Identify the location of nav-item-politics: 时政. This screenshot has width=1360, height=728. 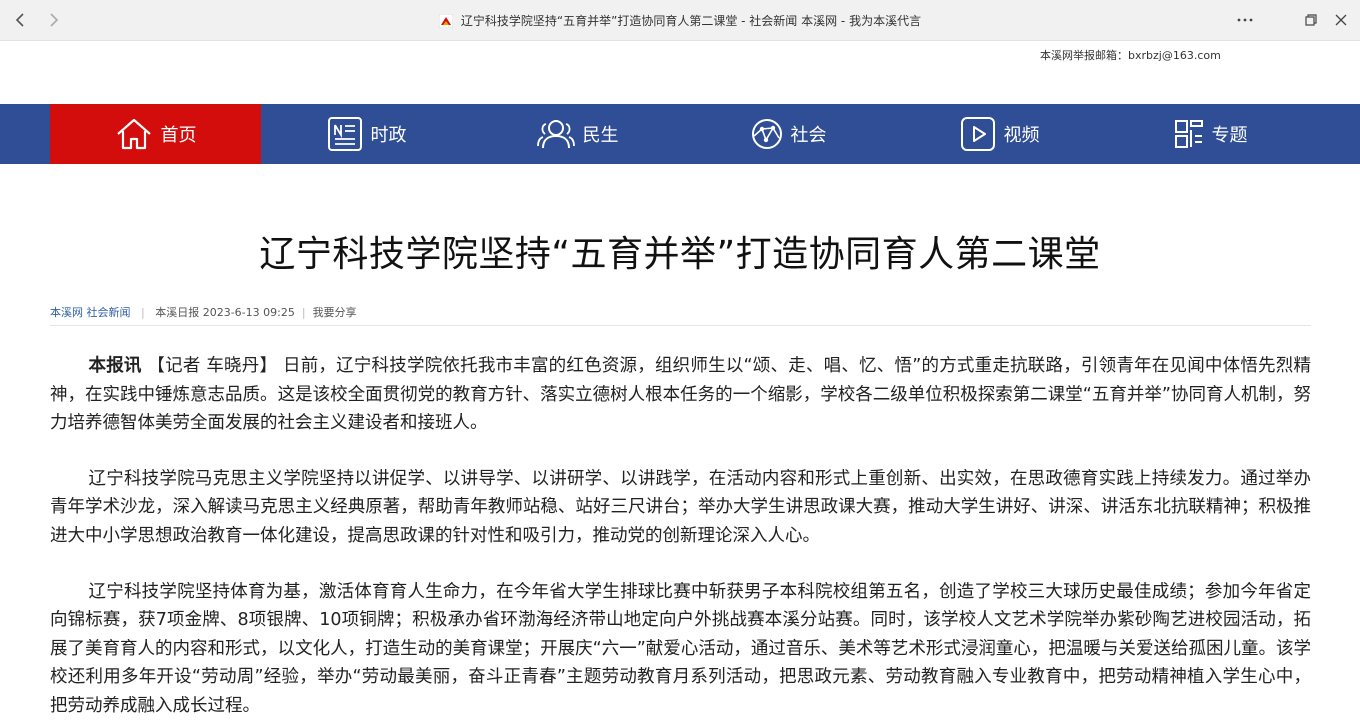
(366, 134).